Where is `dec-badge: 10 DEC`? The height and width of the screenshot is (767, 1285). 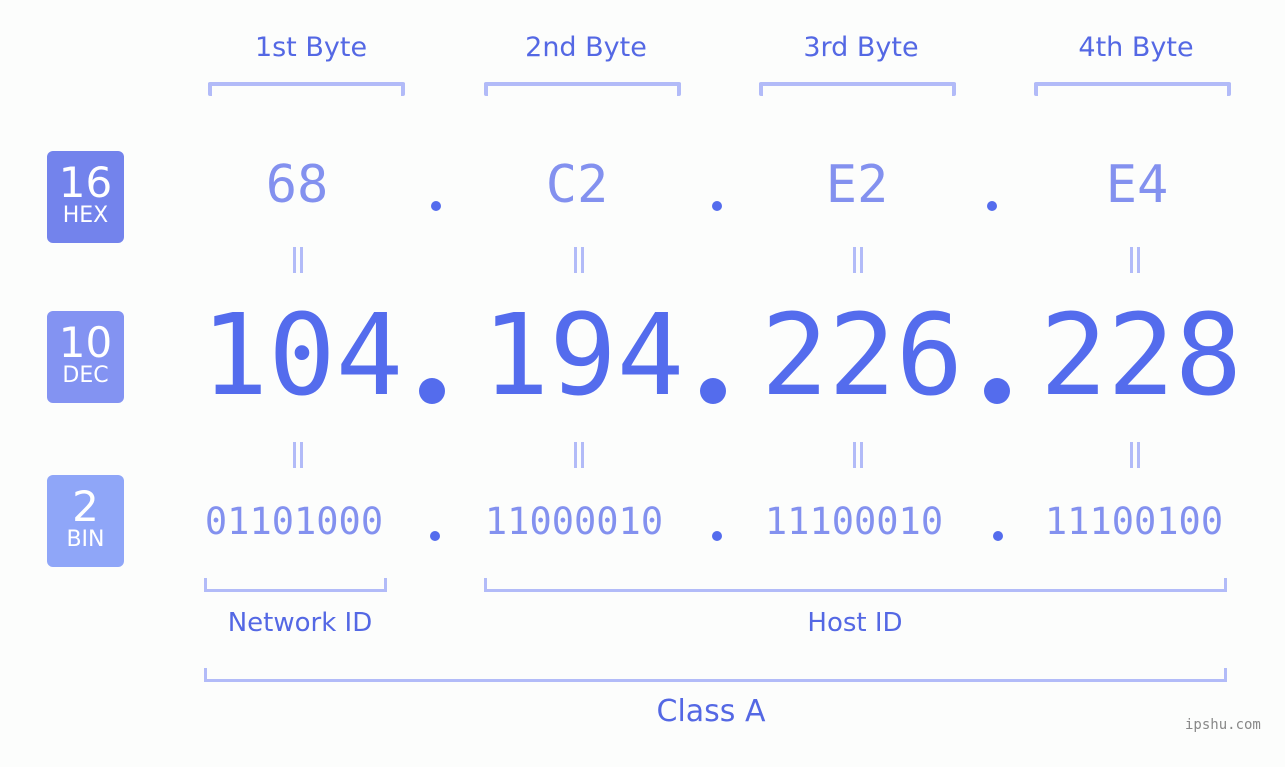 dec-badge: 10 DEC is located at coordinates (85, 357).